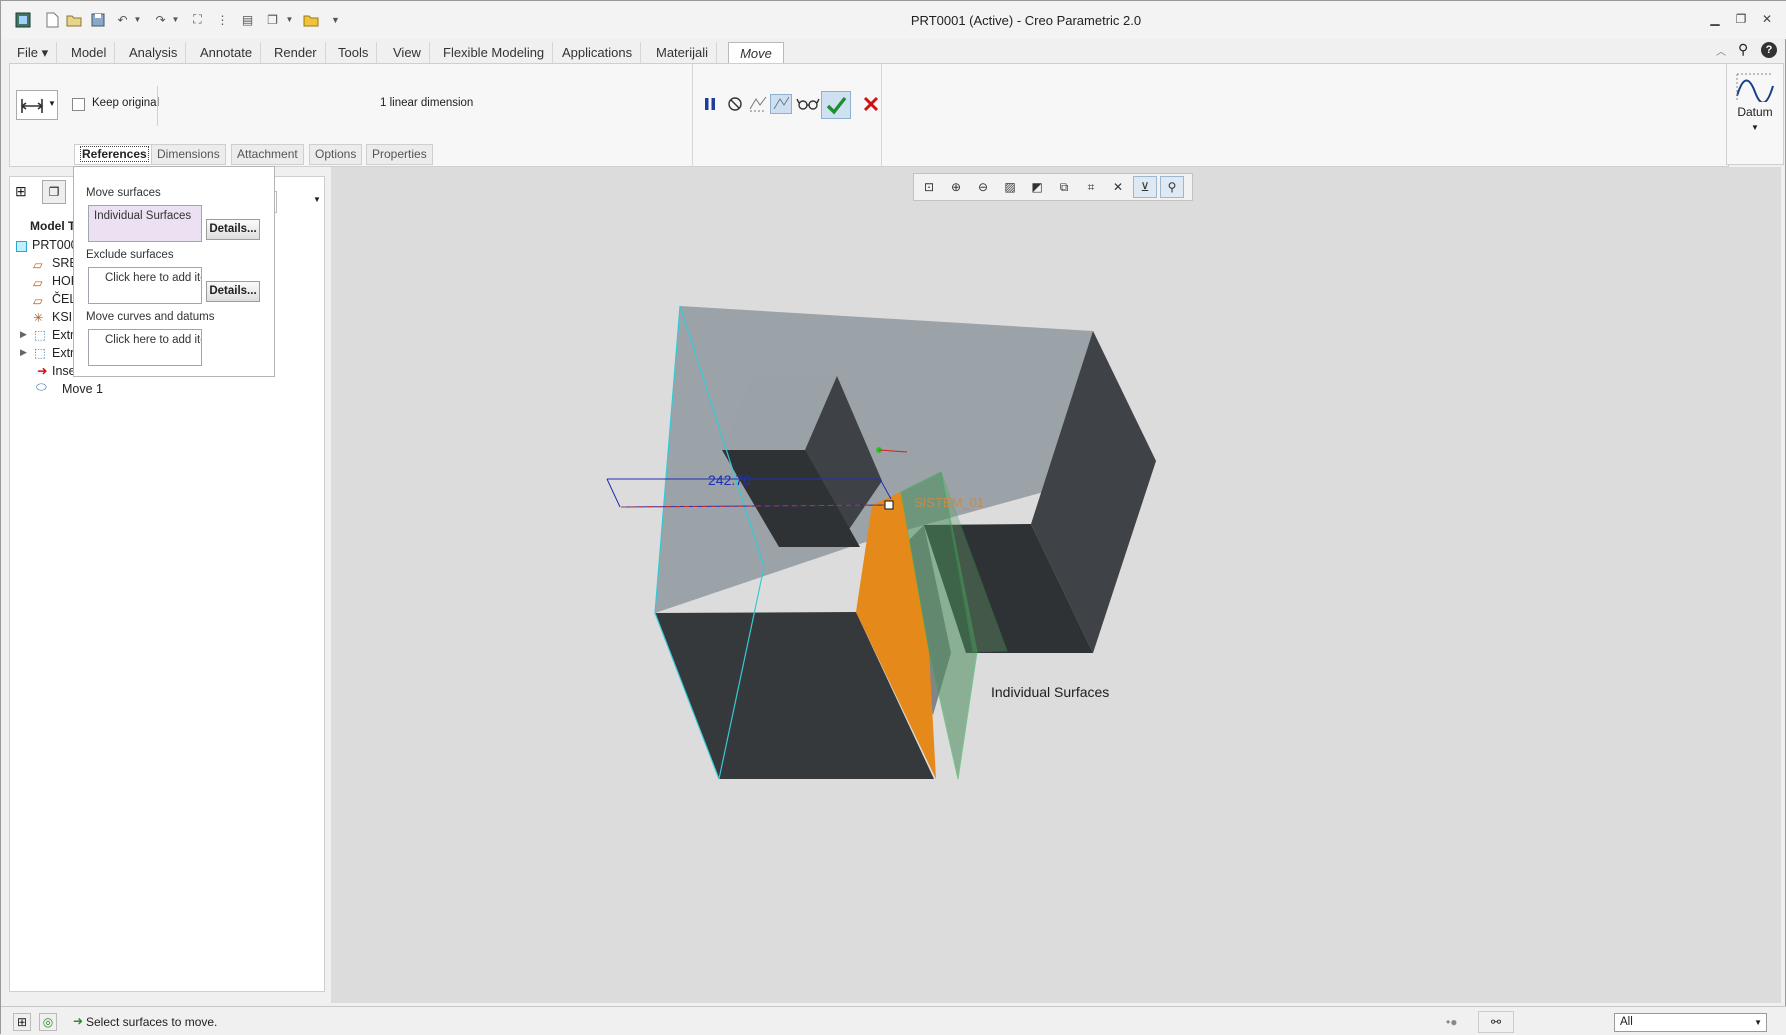  I want to click on part-icon, so click(21, 246).